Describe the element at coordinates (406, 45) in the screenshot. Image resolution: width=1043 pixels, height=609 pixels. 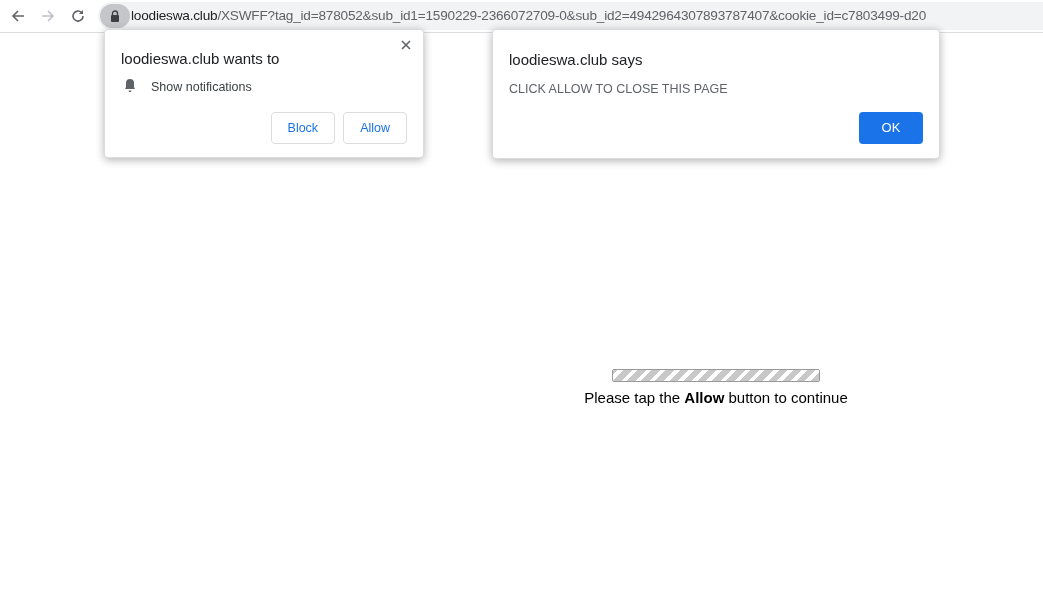
I see `close-icon` at that location.